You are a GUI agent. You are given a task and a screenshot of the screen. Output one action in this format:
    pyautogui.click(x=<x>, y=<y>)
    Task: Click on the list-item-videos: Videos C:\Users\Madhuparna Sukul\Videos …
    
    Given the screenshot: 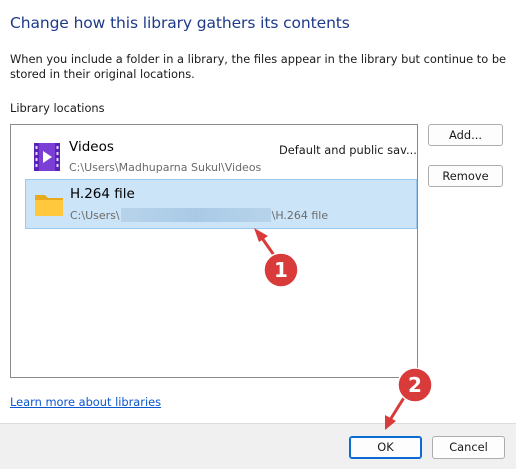 What is the action you would take?
    pyautogui.click(x=221, y=158)
    